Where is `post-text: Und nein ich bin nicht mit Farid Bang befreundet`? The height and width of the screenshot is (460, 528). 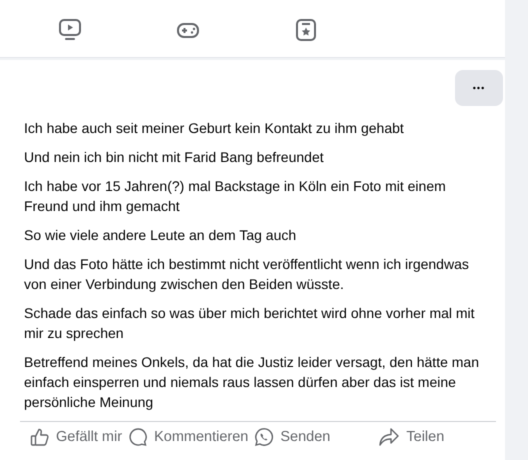 post-text: Und nein ich bin nicht mit Farid Bang befreundet is located at coordinates (174, 157).